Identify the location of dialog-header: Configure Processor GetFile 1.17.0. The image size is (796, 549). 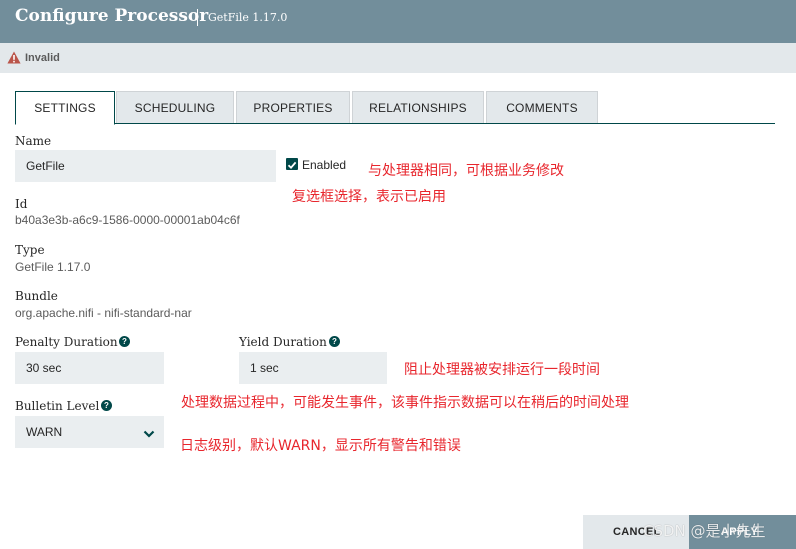
(398, 21).